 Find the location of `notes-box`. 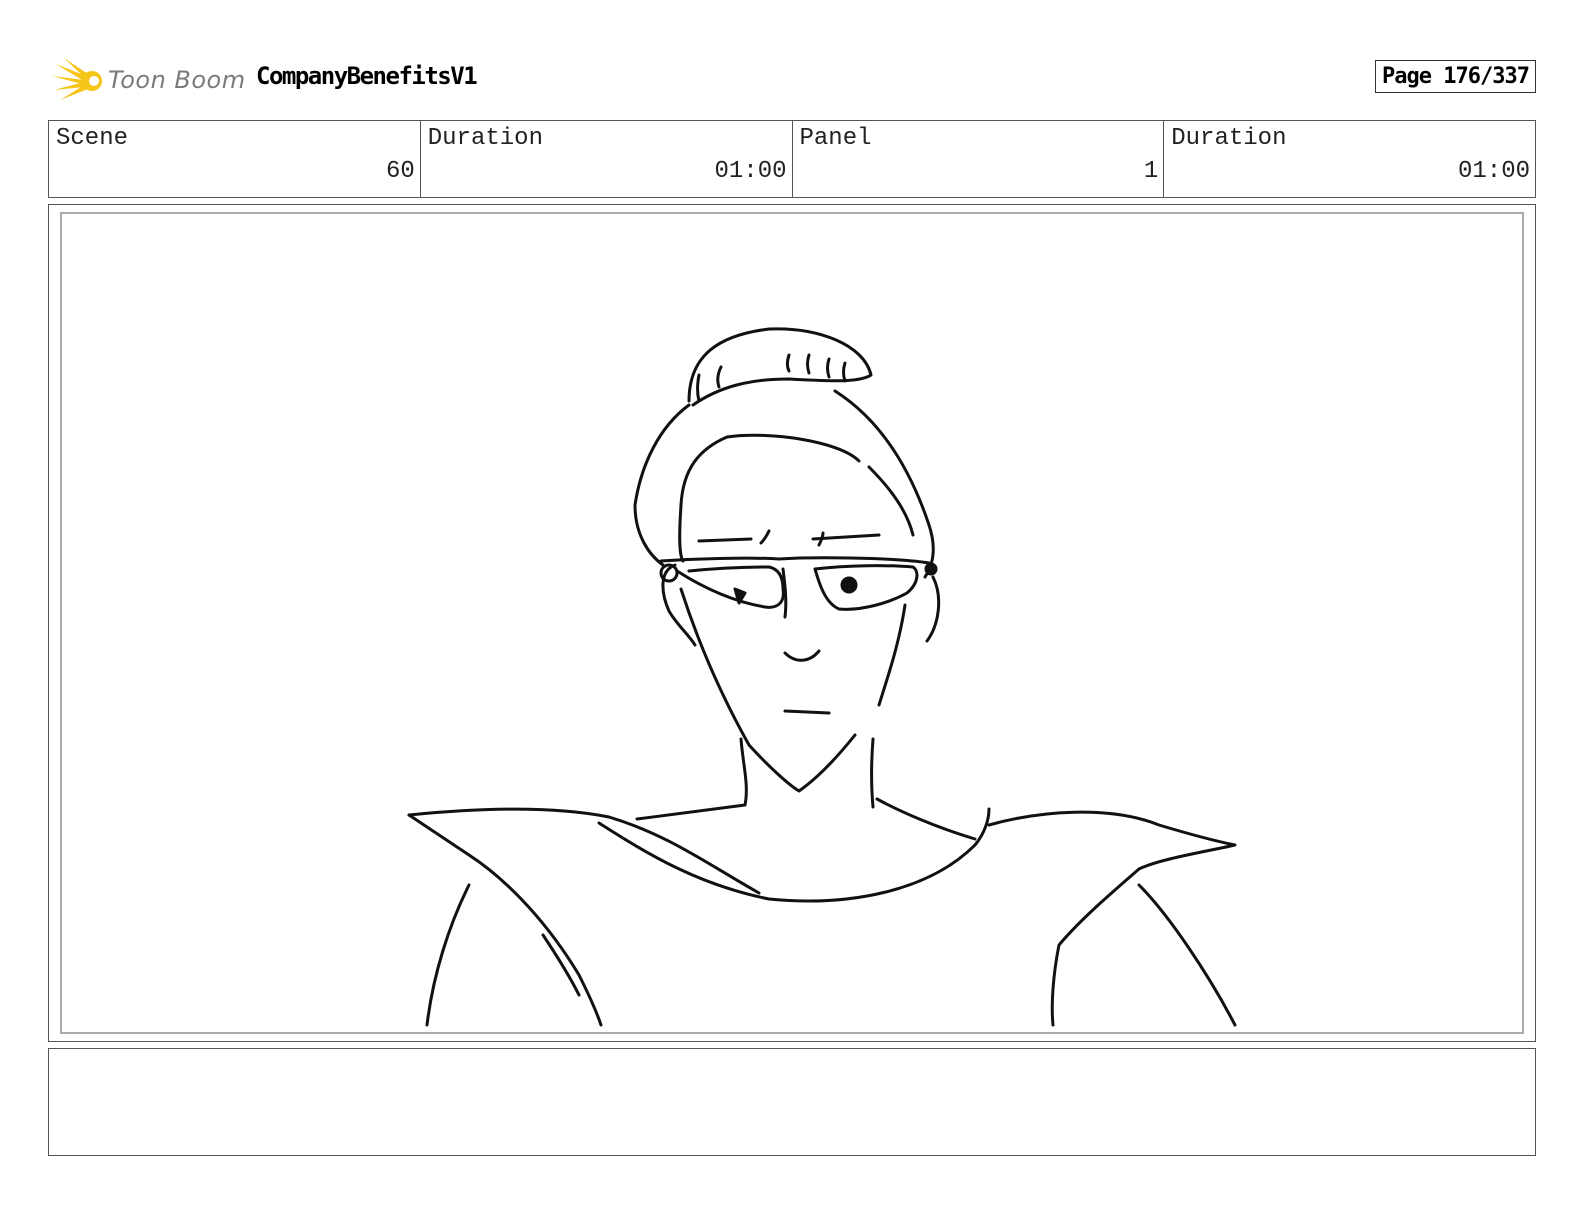

notes-box is located at coordinates (792, 1102).